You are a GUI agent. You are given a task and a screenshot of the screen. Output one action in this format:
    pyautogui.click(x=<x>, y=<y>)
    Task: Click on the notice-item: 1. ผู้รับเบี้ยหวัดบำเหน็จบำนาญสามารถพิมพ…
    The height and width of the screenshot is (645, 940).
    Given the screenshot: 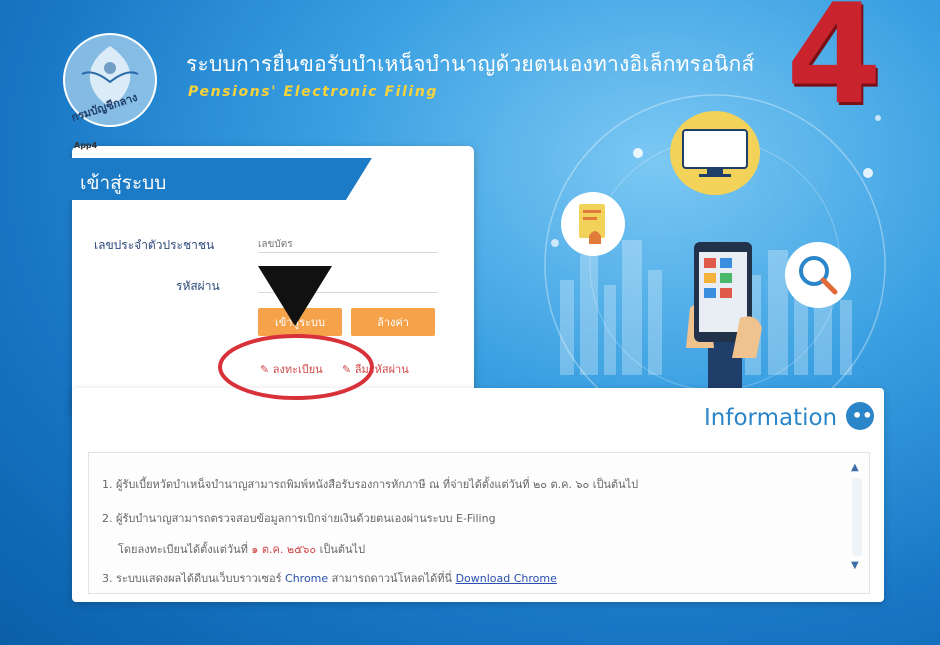 What is the action you would take?
    pyautogui.click(x=370, y=484)
    